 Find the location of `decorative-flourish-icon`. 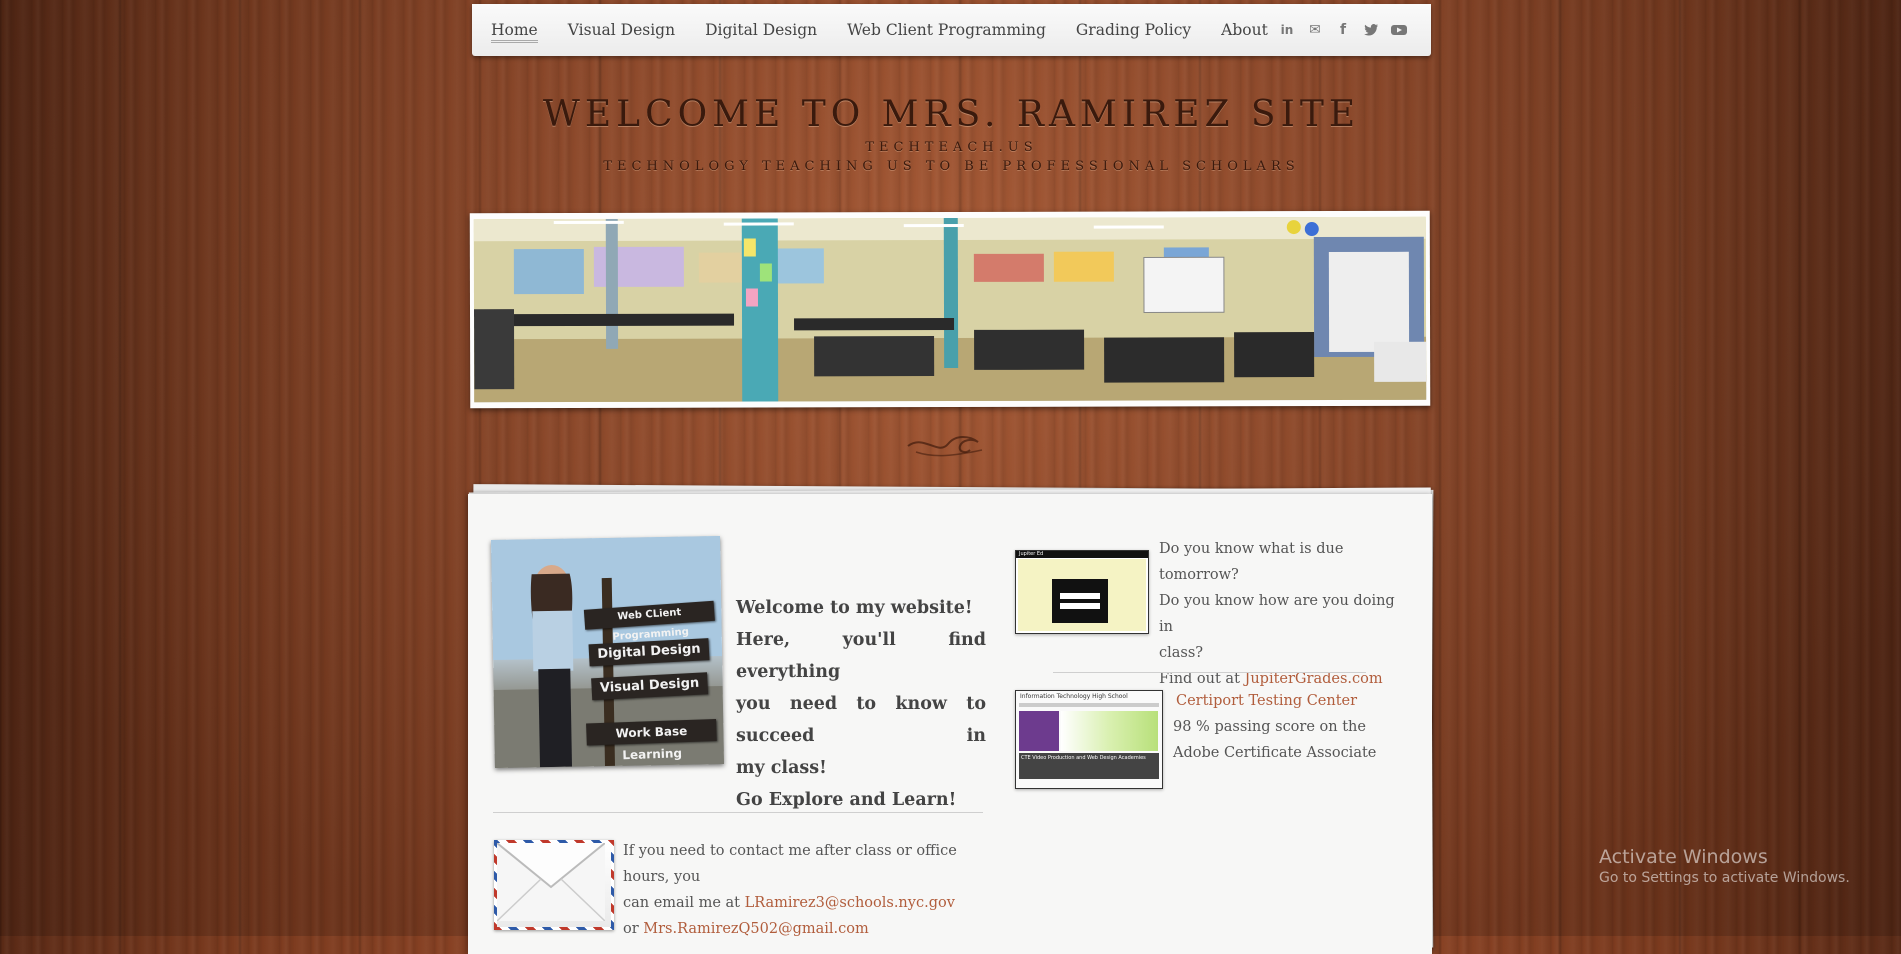

decorative-flourish-icon is located at coordinates (946, 444).